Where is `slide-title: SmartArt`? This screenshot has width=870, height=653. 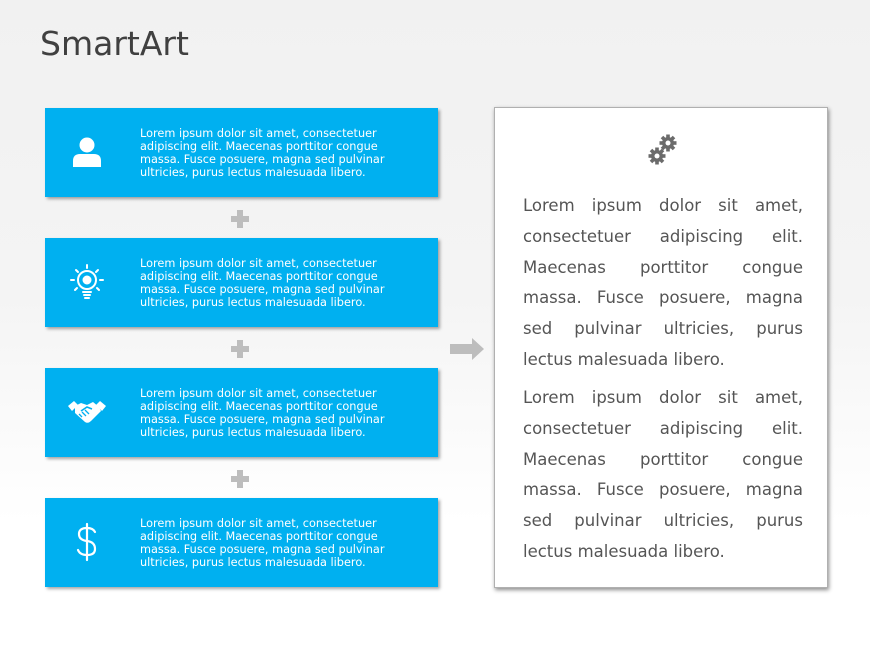 slide-title: SmartArt is located at coordinates (114, 43).